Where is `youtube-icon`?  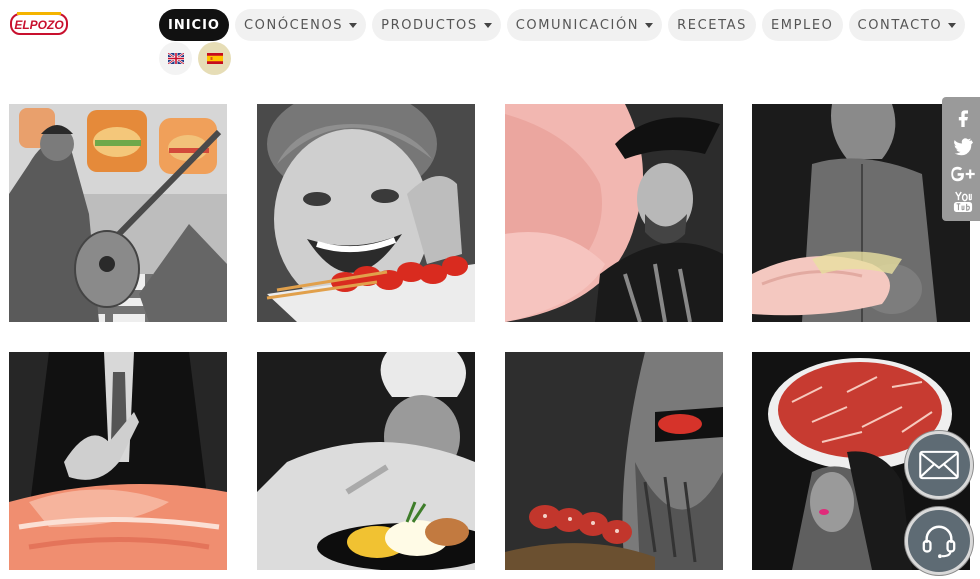
youtube-icon is located at coordinates (963, 202).